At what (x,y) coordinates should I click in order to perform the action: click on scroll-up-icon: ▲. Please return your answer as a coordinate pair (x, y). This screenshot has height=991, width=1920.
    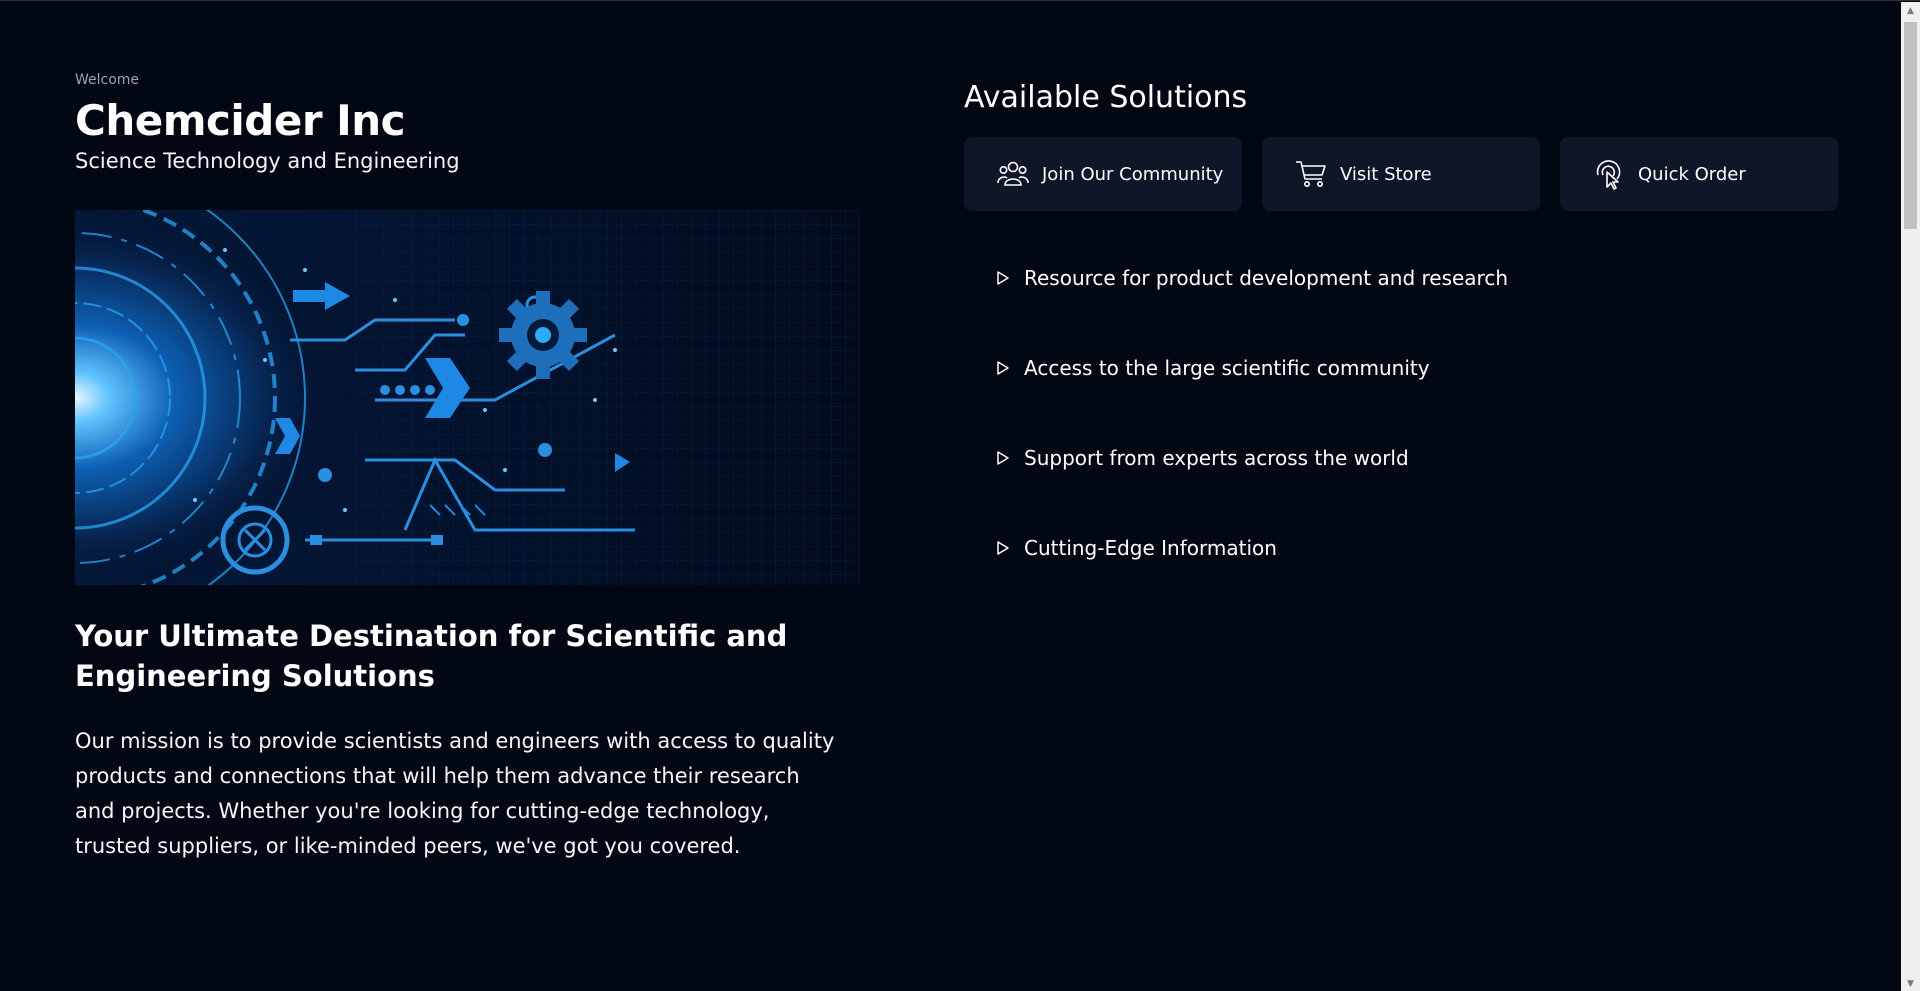
    Looking at the image, I should click on (1910, 10).